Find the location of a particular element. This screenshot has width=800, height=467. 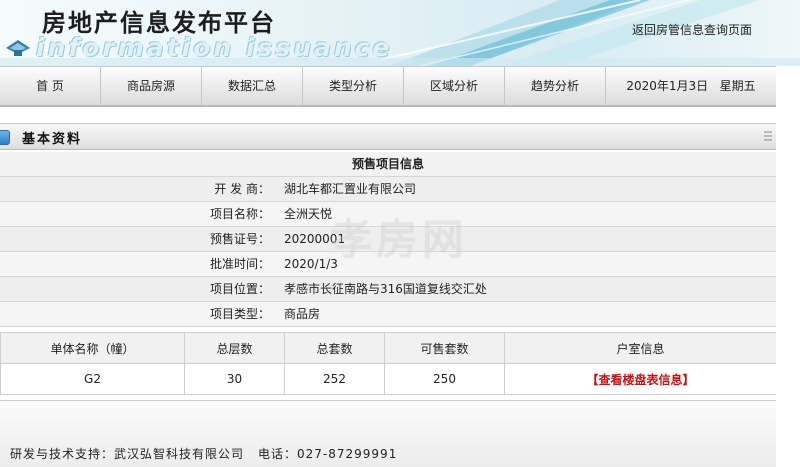

table-row: G2 30 252 250 【查看楼盘表信息】 is located at coordinates (388, 379).